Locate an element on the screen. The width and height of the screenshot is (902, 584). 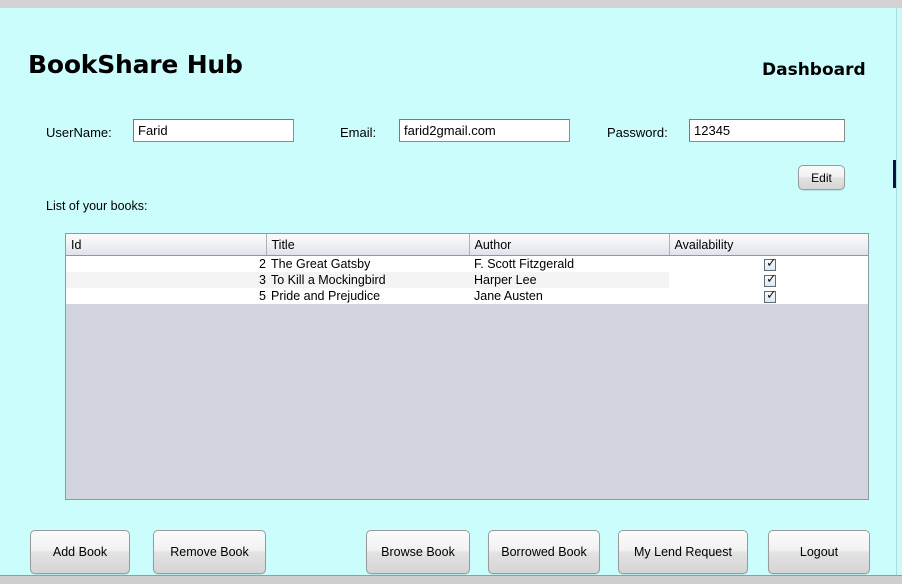
table-row: 5 Pride and Prejudice Jane Austen ✓ is located at coordinates (467, 296).